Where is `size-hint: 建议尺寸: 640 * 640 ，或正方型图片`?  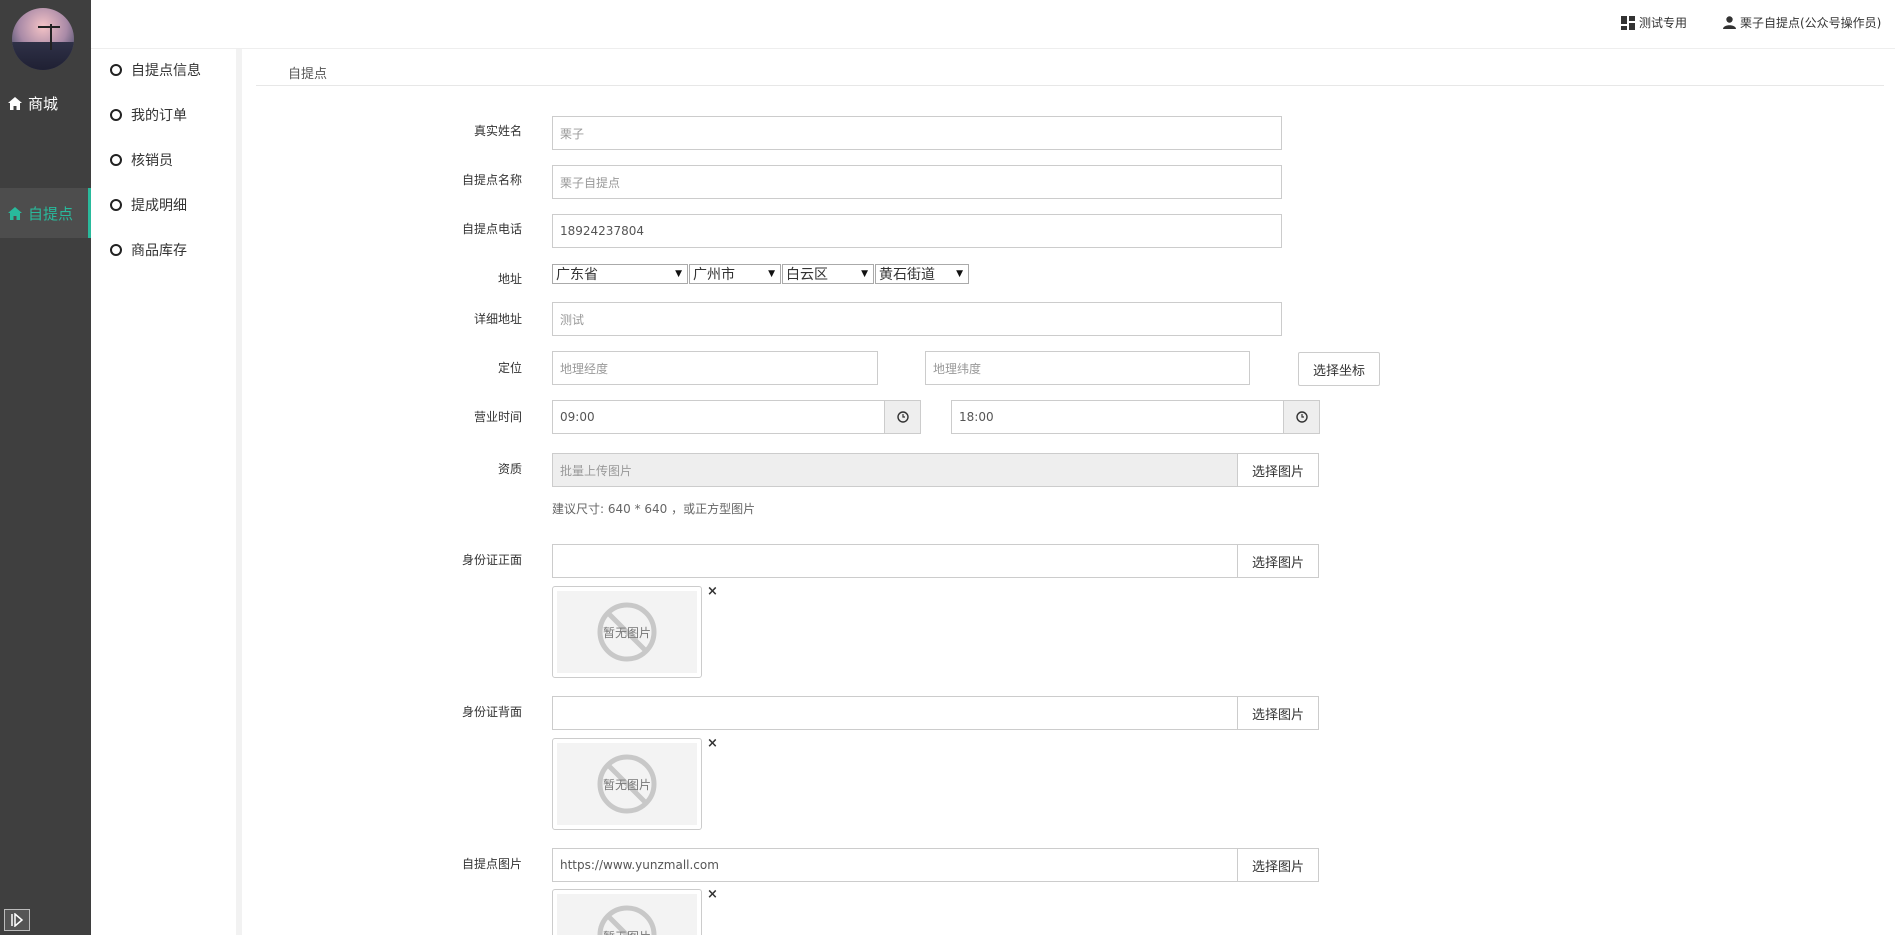 size-hint: 建议尺寸: 640 * 640 ，或正方型图片 is located at coordinates (654, 509).